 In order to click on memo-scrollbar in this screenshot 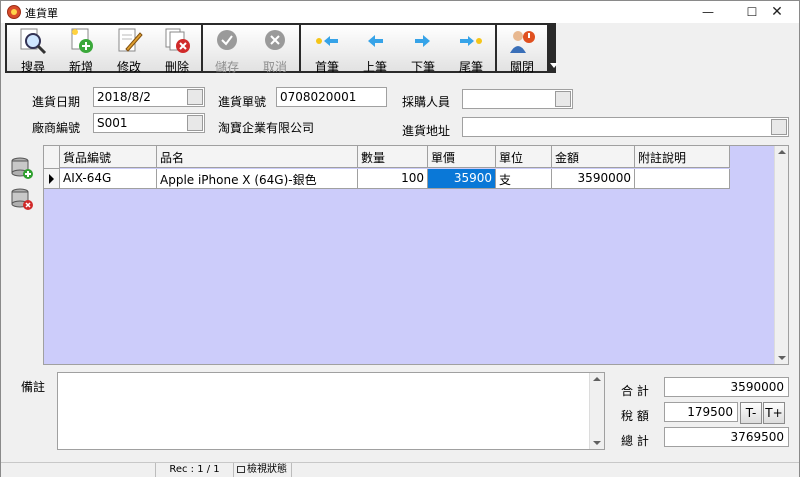, I will do `click(596, 411)`.